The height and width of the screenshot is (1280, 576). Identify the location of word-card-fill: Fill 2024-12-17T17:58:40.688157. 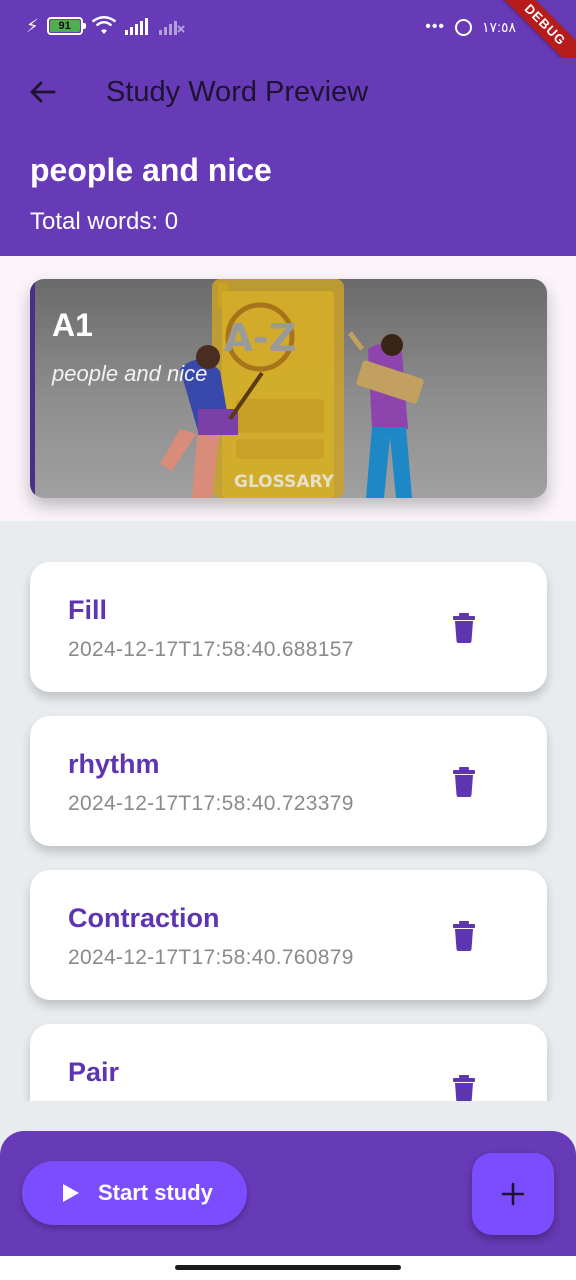
(288, 627).